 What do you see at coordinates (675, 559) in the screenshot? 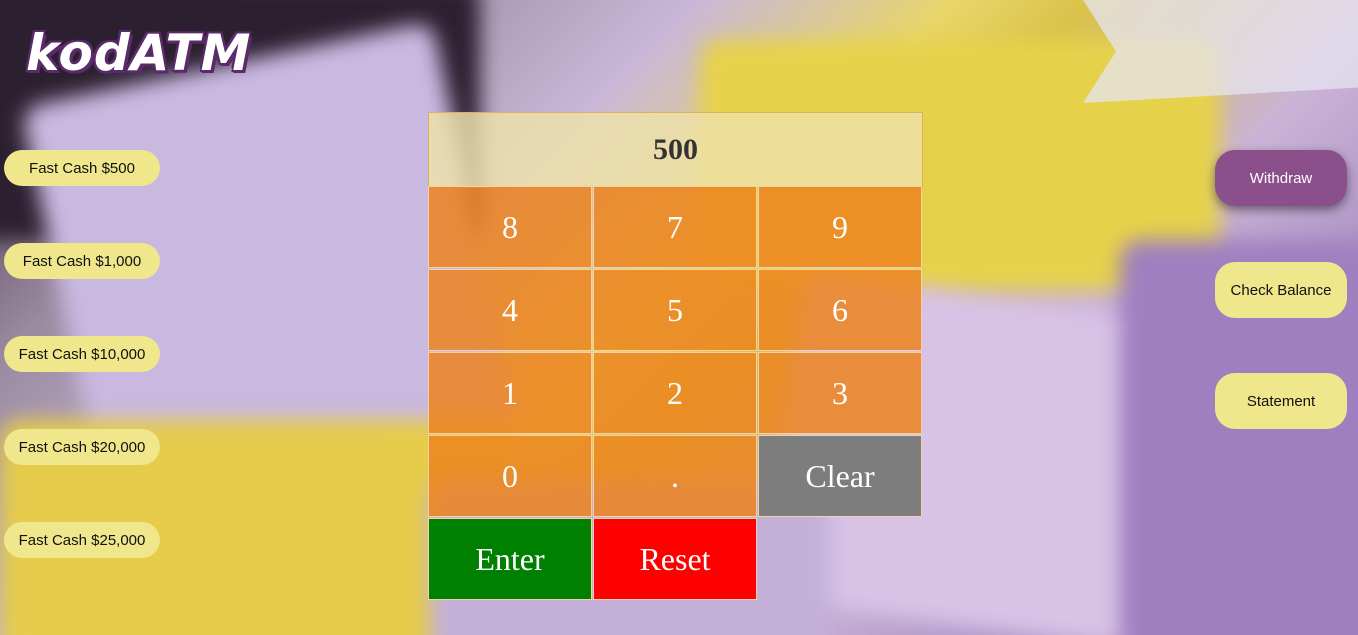
I see `reset-button: Reset` at bounding box center [675, 559].